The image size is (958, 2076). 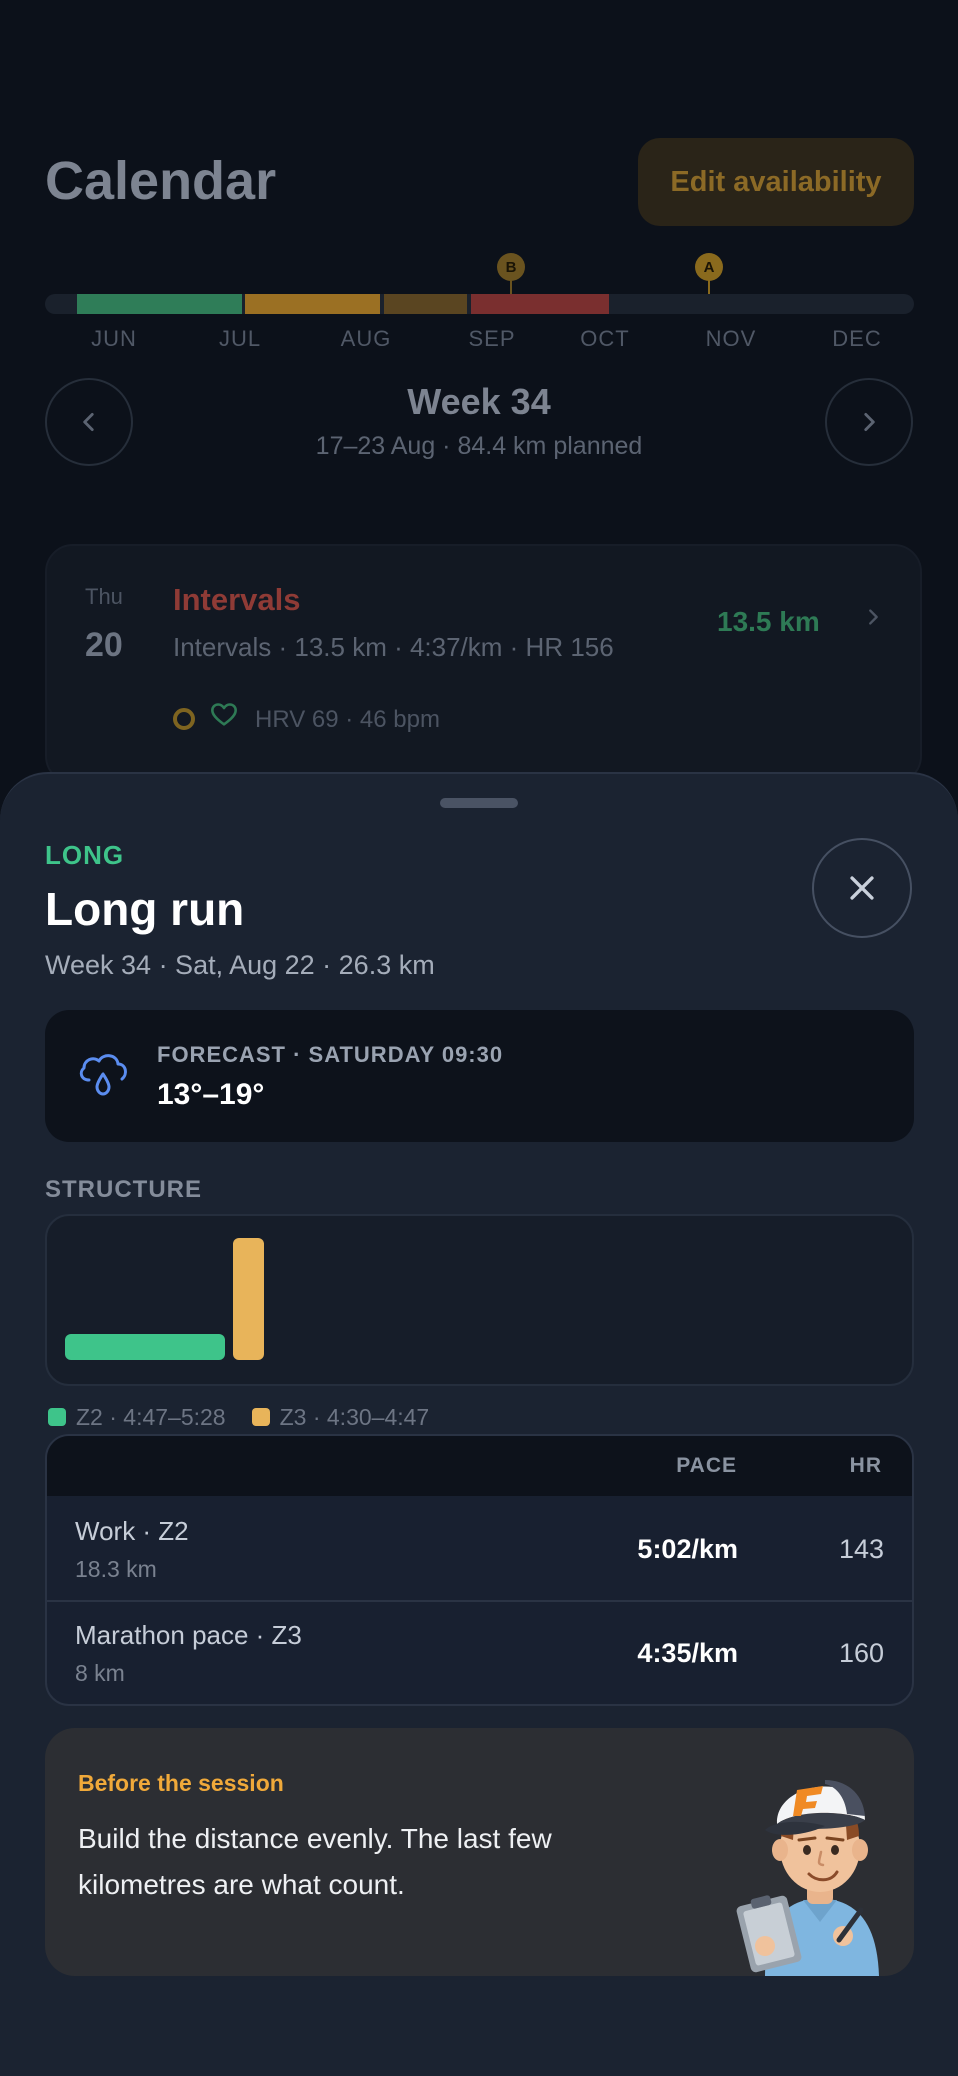 I want to click on coach-avatar, so click(x=807, y=1878).